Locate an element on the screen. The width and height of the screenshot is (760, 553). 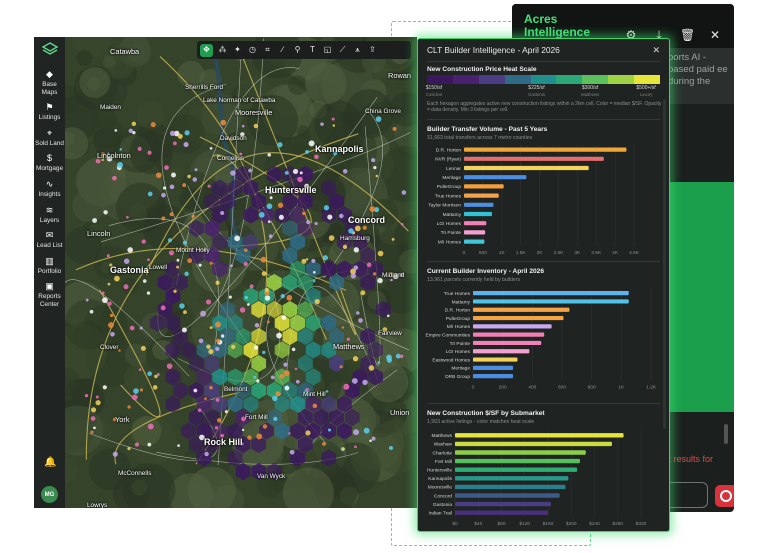
compass-icon: ◷ is located at coordinates (252, 50).